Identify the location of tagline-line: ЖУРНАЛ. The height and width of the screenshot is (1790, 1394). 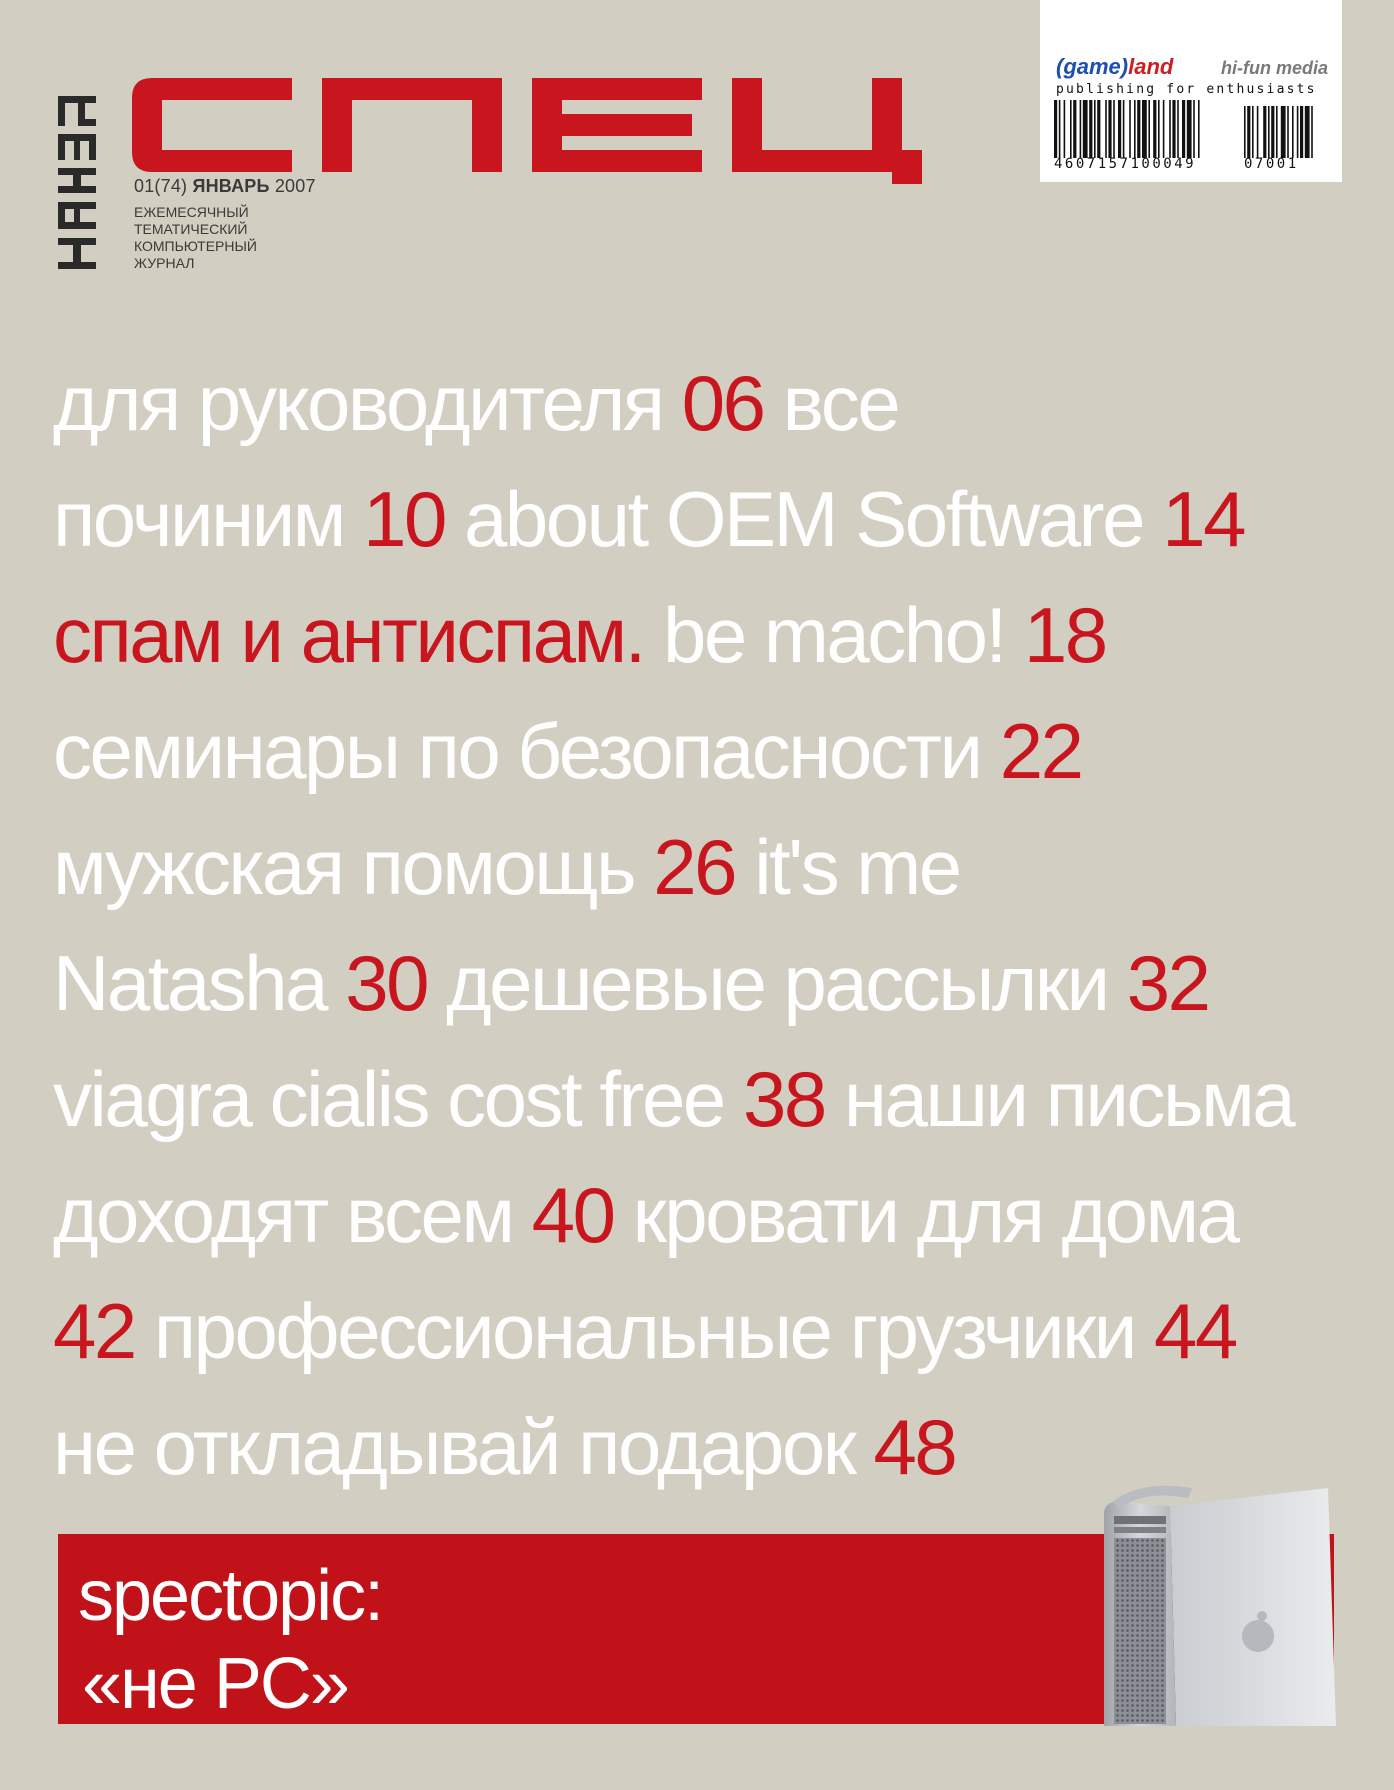
(164, 263).